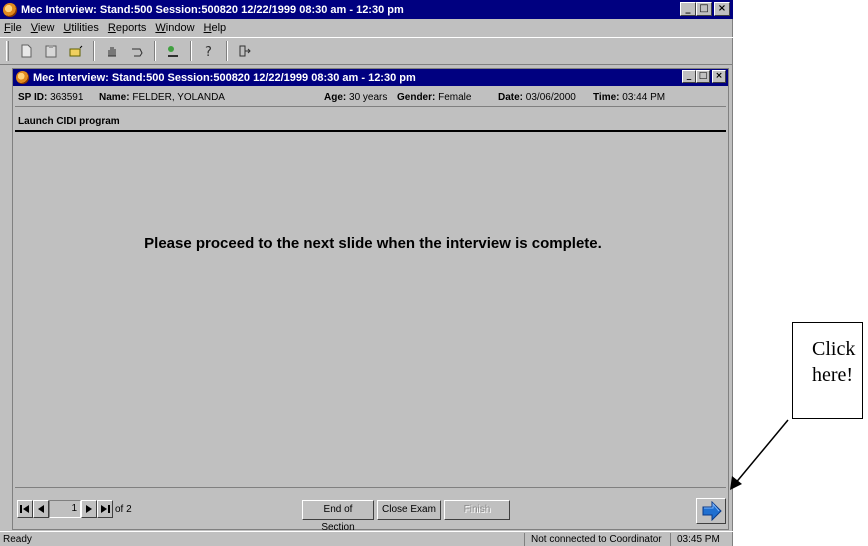 The image size is (868, 546). I want to click on navigation-bar: 1 of 2 End of Section Close Exam Finish, so click(370, 510).